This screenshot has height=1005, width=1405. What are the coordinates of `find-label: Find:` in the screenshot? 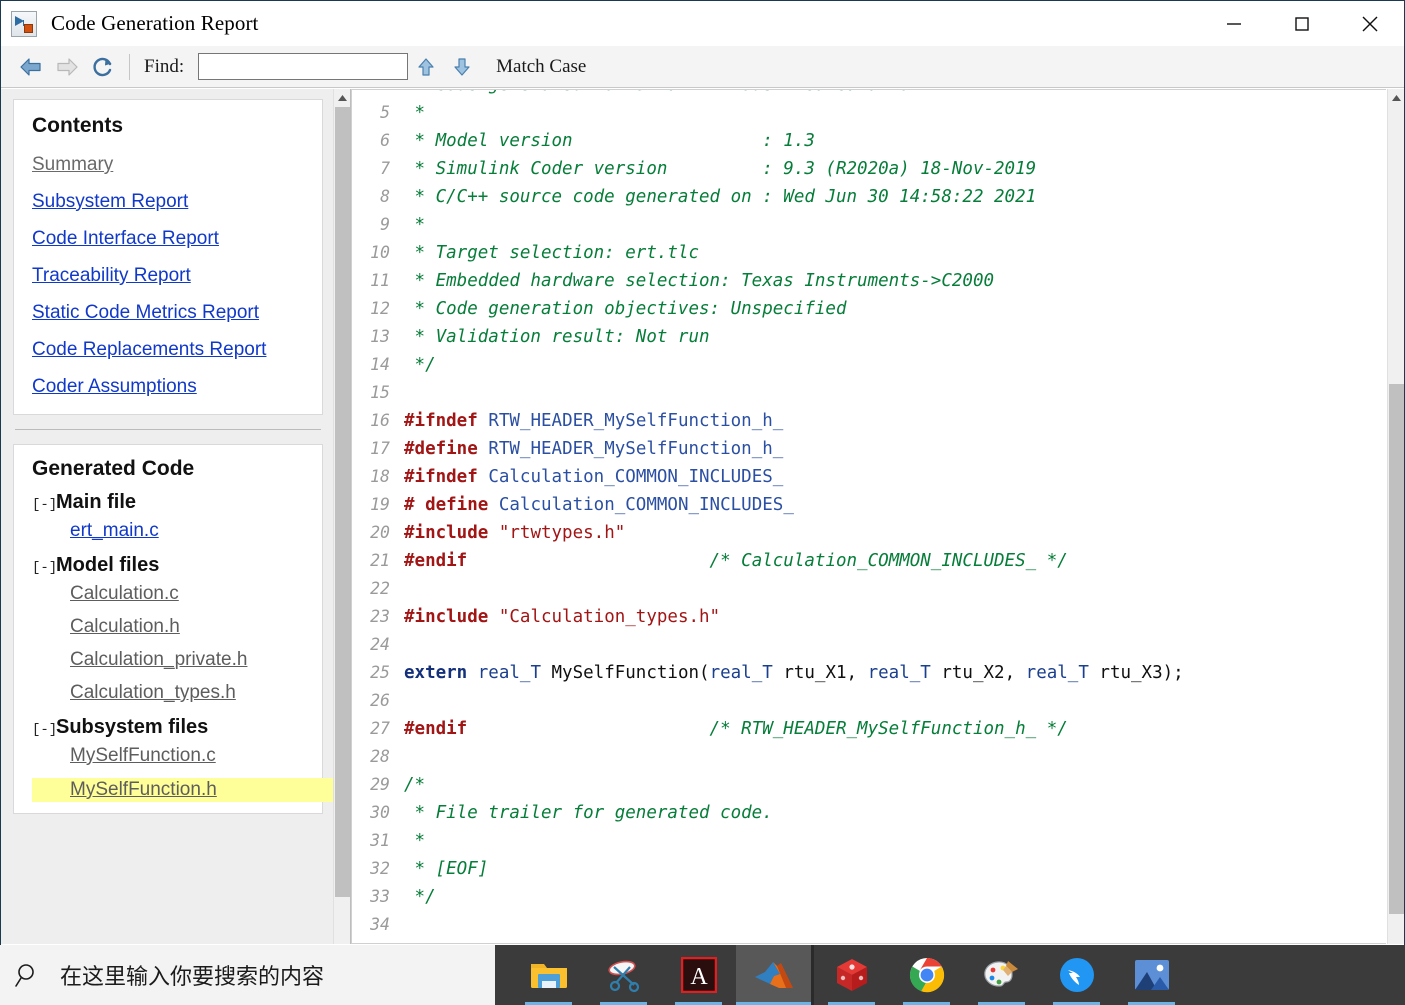 It's located at (164, 66).